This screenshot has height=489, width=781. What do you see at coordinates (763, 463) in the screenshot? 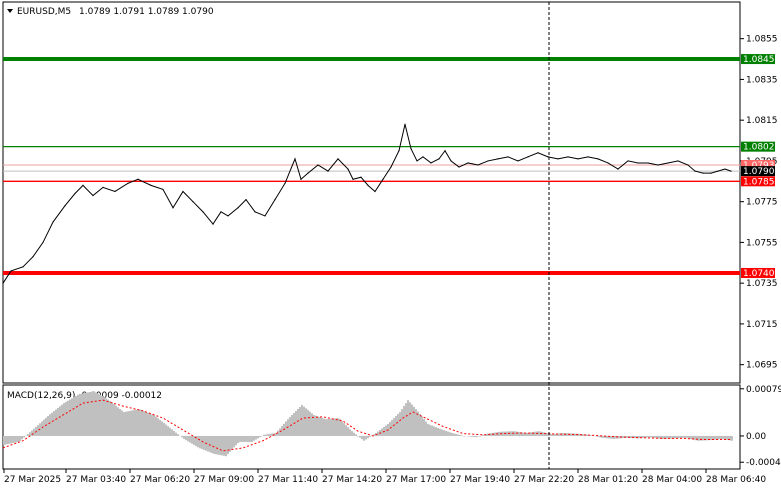
I see `macd-y-tick-label: -0.00044` at bounding box center [763, 463].